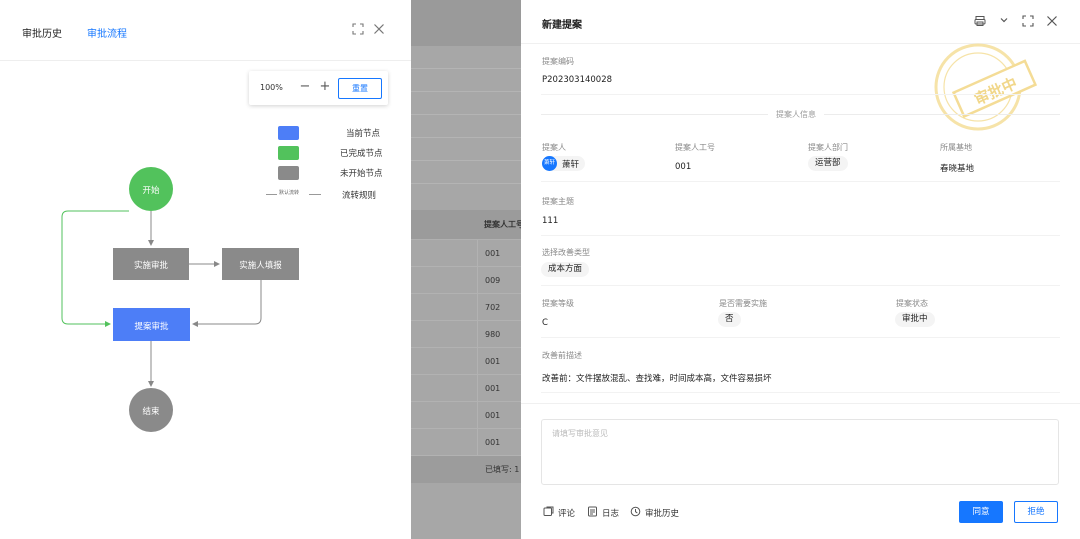  Describe the element at coordinates (980, 22) in the screenshot. I see `print-icon` at that location.